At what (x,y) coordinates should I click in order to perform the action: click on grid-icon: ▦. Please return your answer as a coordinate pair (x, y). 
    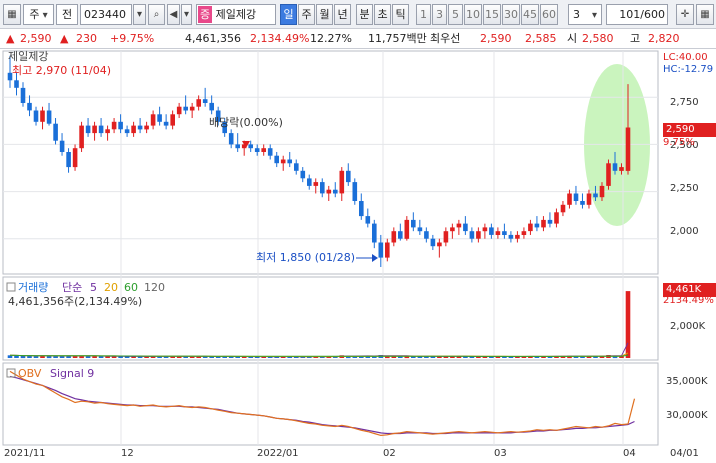
    Looking at the image, I should click on (705, 14).